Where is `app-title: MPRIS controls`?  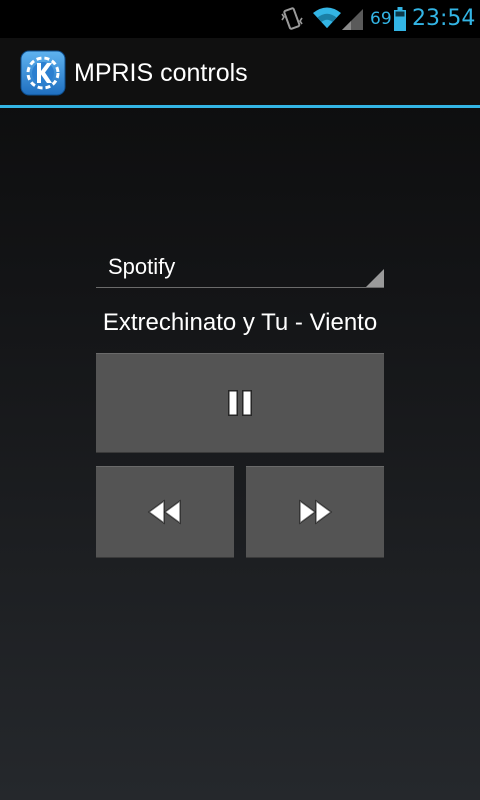
app-title: MPRIS controls is located at coordinates (161, 73).